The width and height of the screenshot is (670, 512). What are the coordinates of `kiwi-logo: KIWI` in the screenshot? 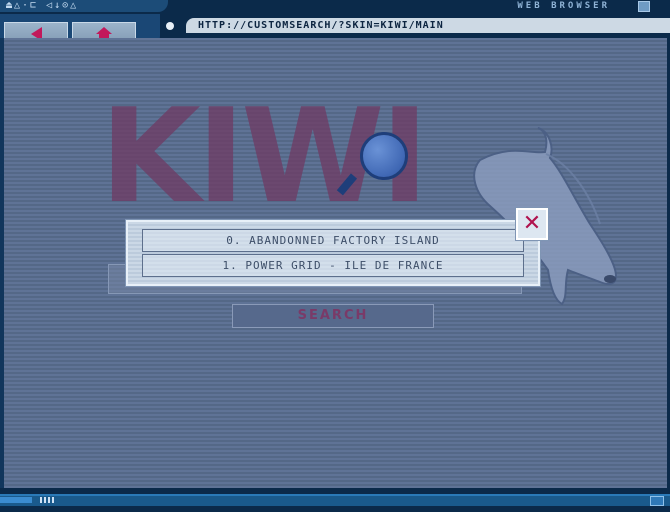 It's located at (264, 156).